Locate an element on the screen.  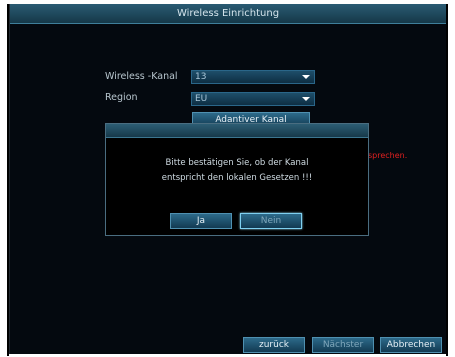
dialog-header is located at coordinates (237, 131).